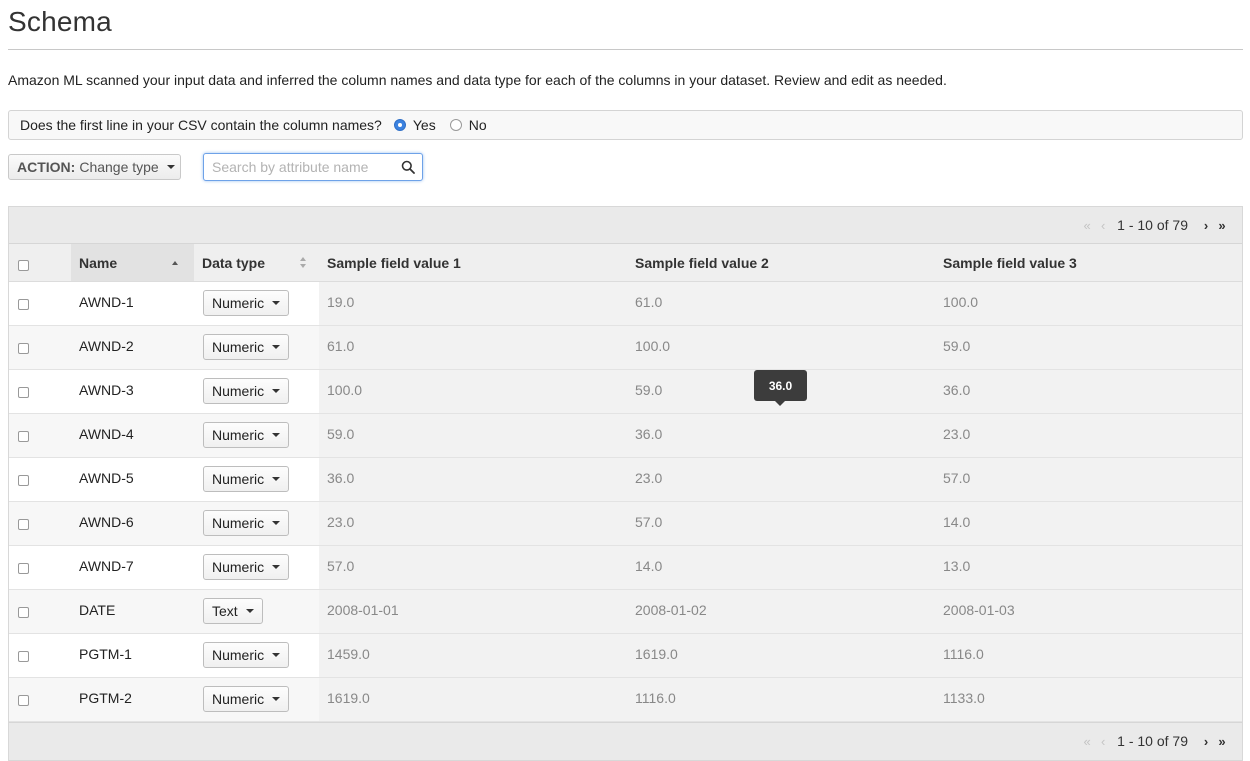 The width and height of the screenshot is (1250, 761). Describe the element at coordinates (649, 566) in the screenshot. I see `sample-value-2: 14.0` at that location.